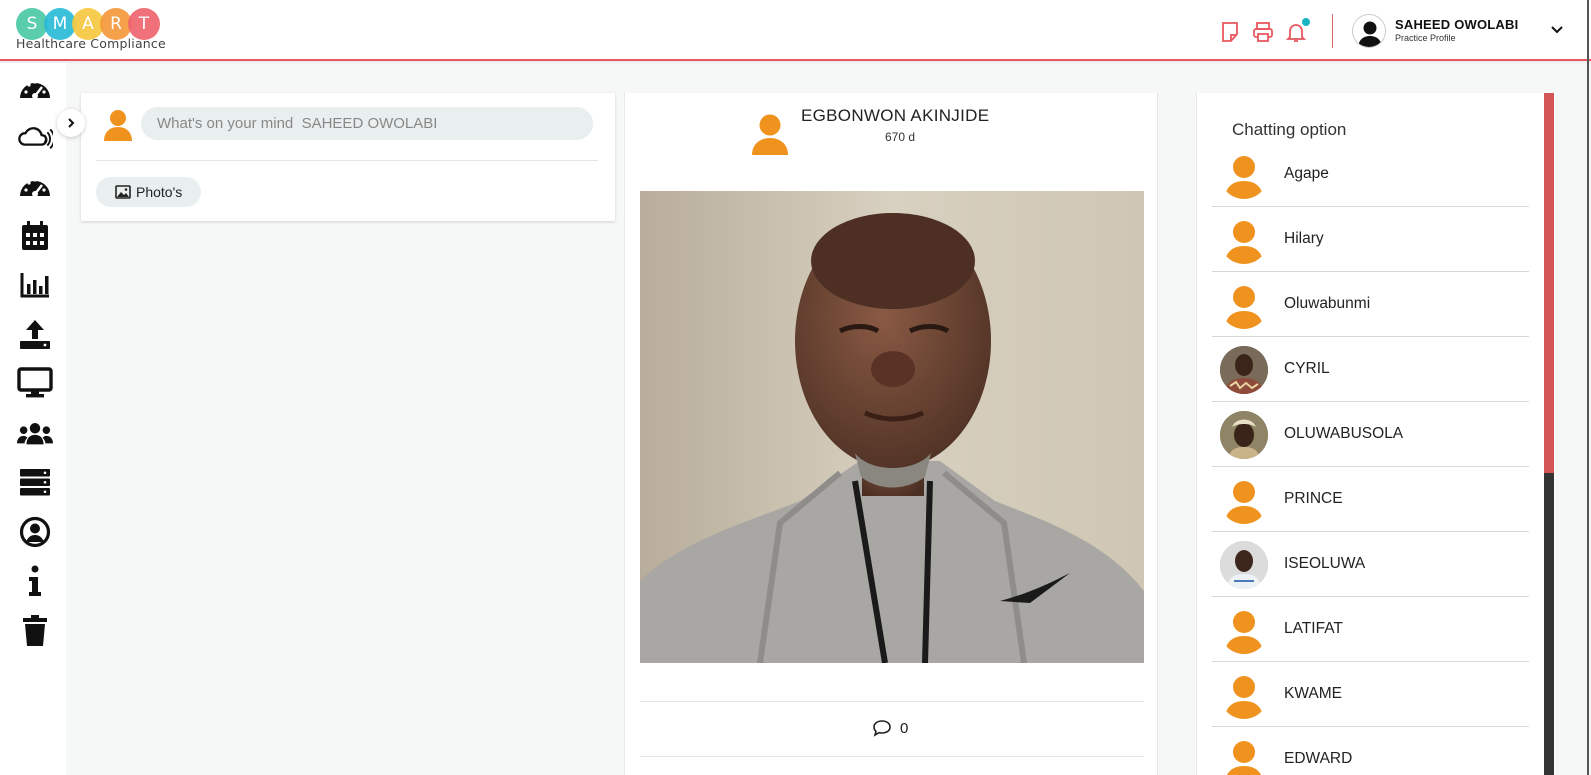 The image size is (1591, 775). What do you see at coordinates (159, 192) in the screenshot?
I see `photos-button-label: Photo's` at bounding box center [159, 192].